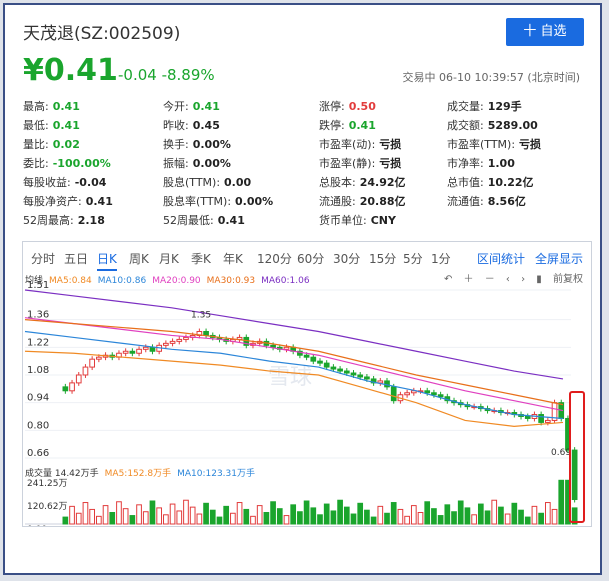 The height and width of the screenshot is (581, 609). What do you see at coordinates (176, 125) in the screenshot?
I see `stat-label: 昨收:` at bounding box center [176, 125].